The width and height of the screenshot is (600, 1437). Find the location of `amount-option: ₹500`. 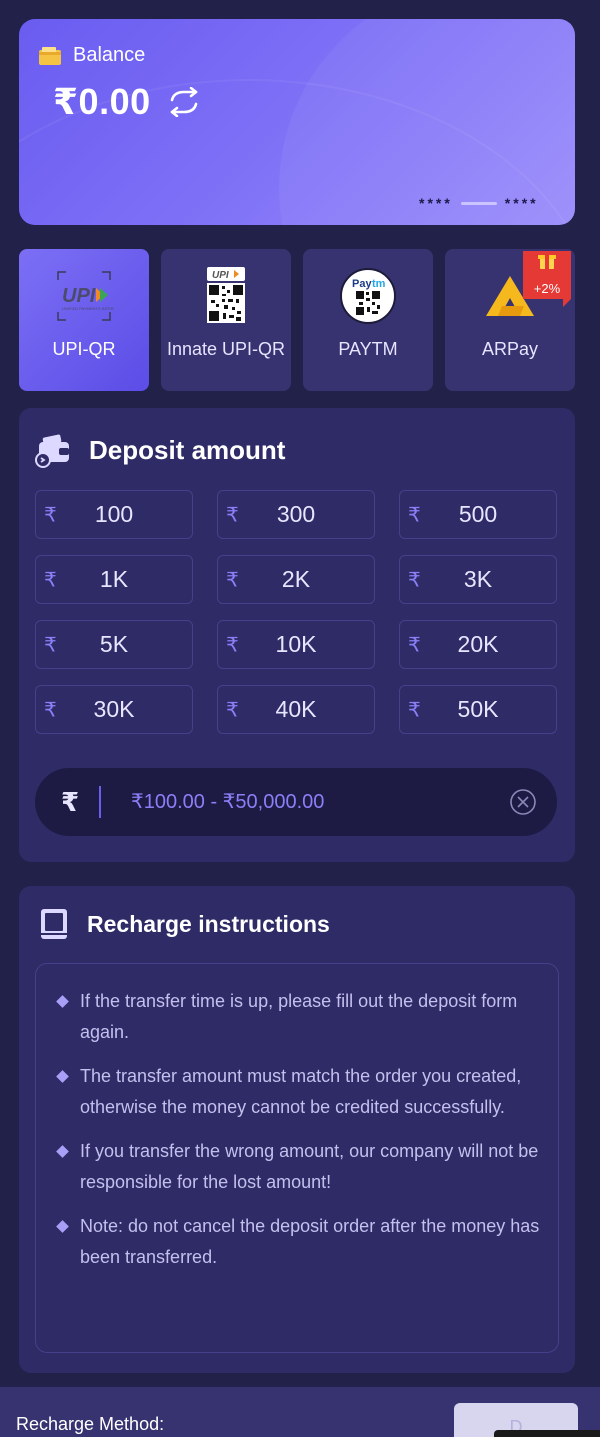

amount-option: ₹500 is located at coordinates (478, 514).